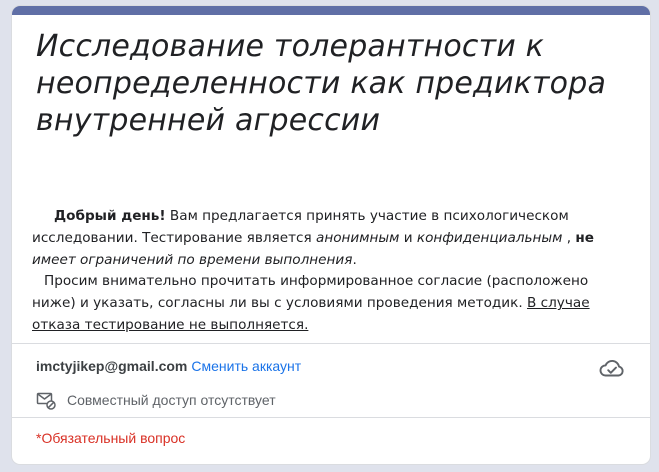 The image size is (659, 472). What do you see at coordinates (110, 216) in the screenshot?
I see `greeting: Добрый день!` at bounding box center [110, 216].